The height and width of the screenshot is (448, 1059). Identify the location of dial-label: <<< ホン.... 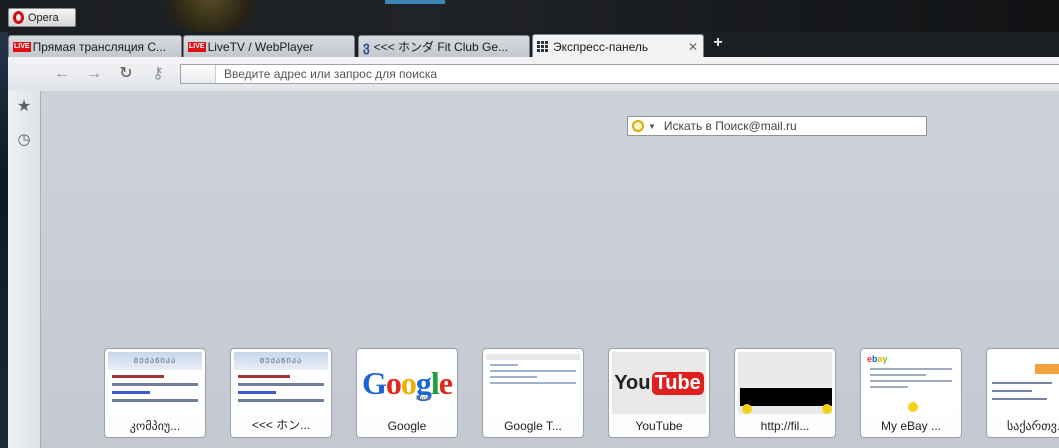
(281, 425).